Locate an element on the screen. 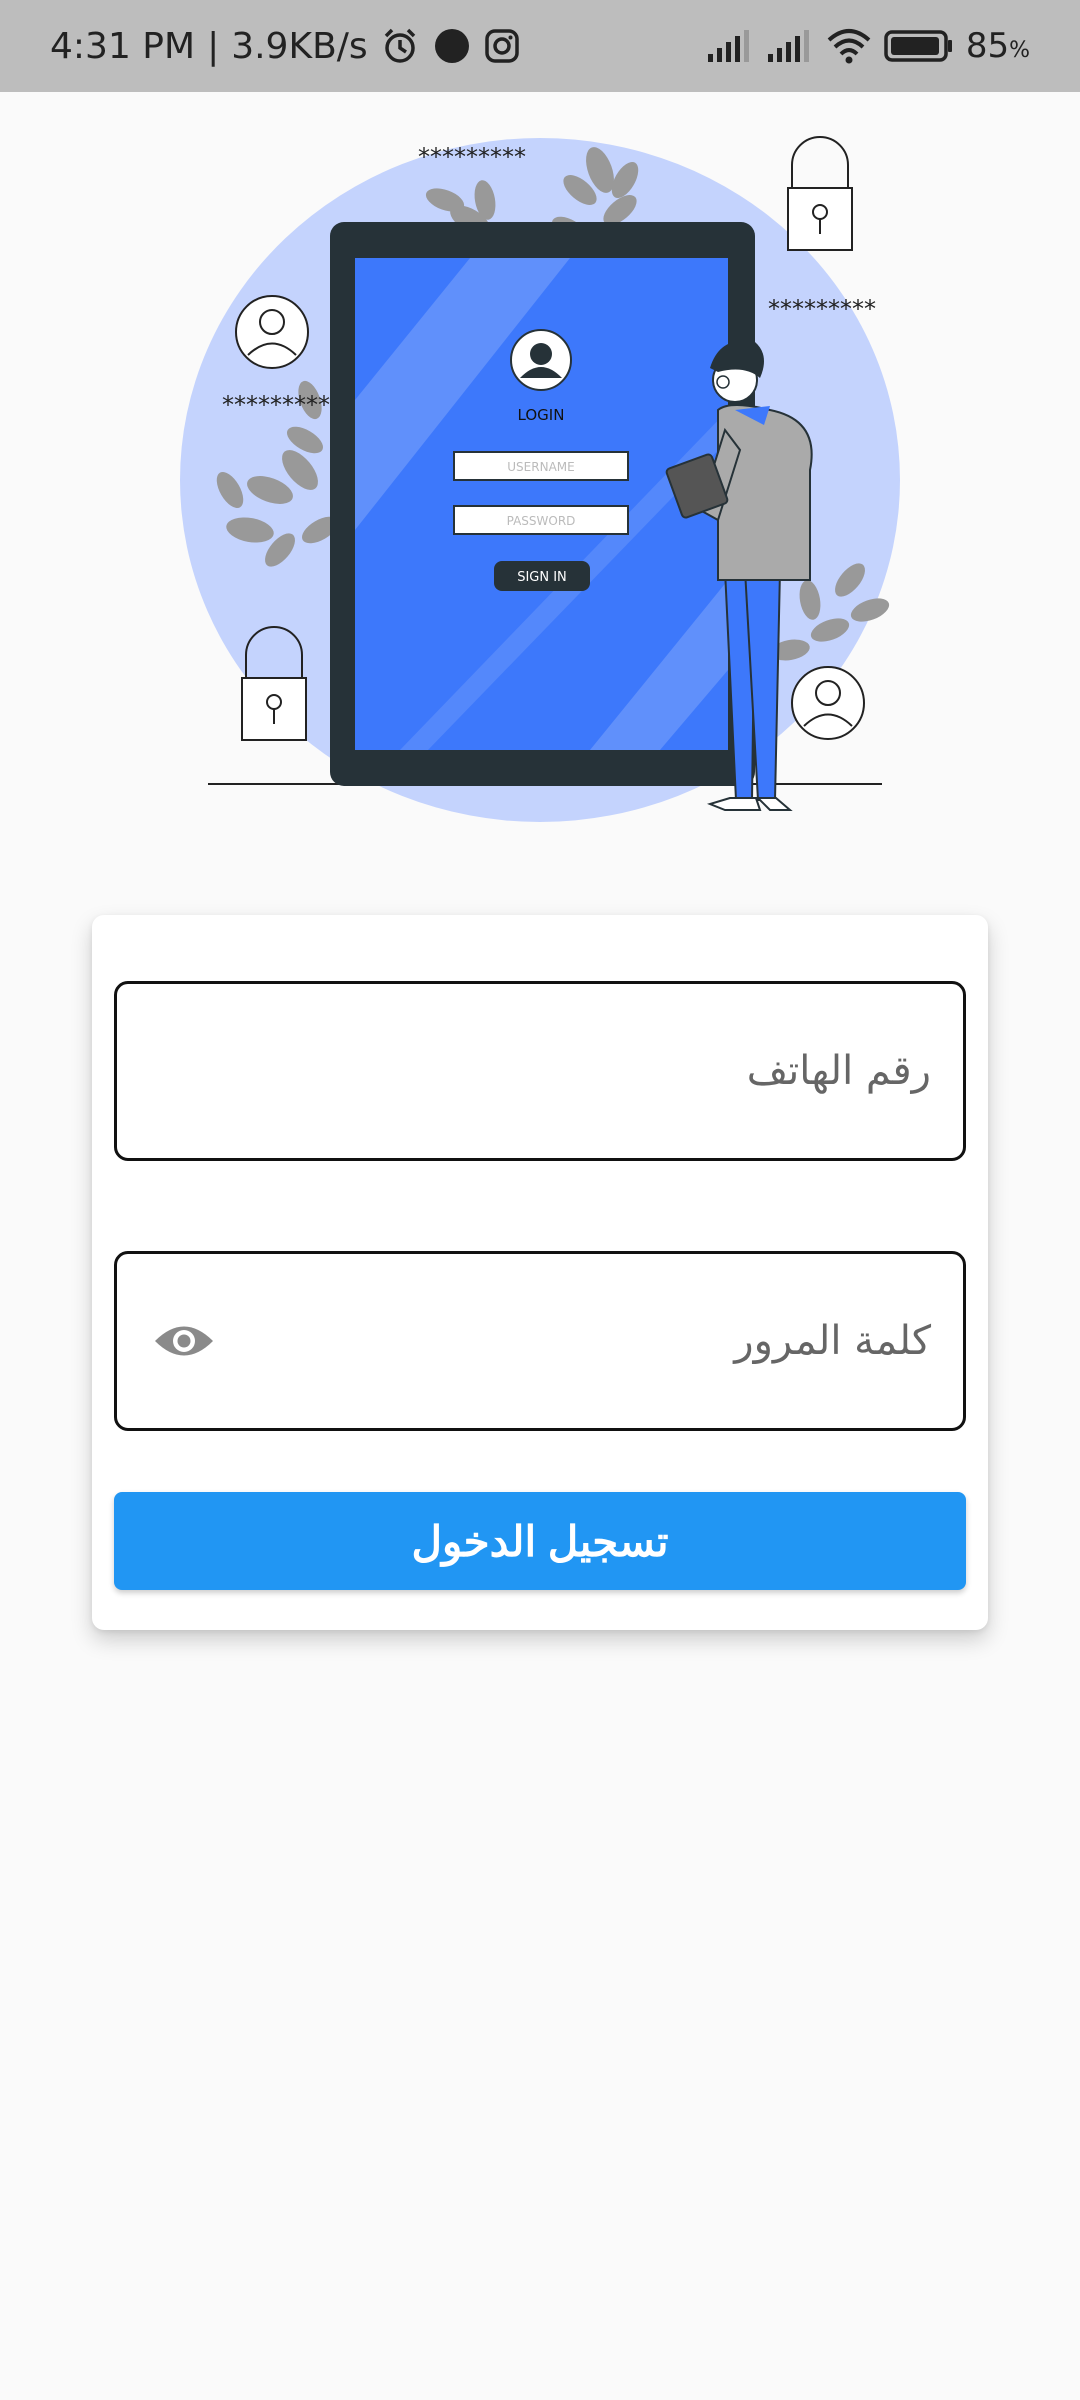 The height and width of the screenshot is (2400, 1080). status-right: 85% is located at coordinates (868, 46).